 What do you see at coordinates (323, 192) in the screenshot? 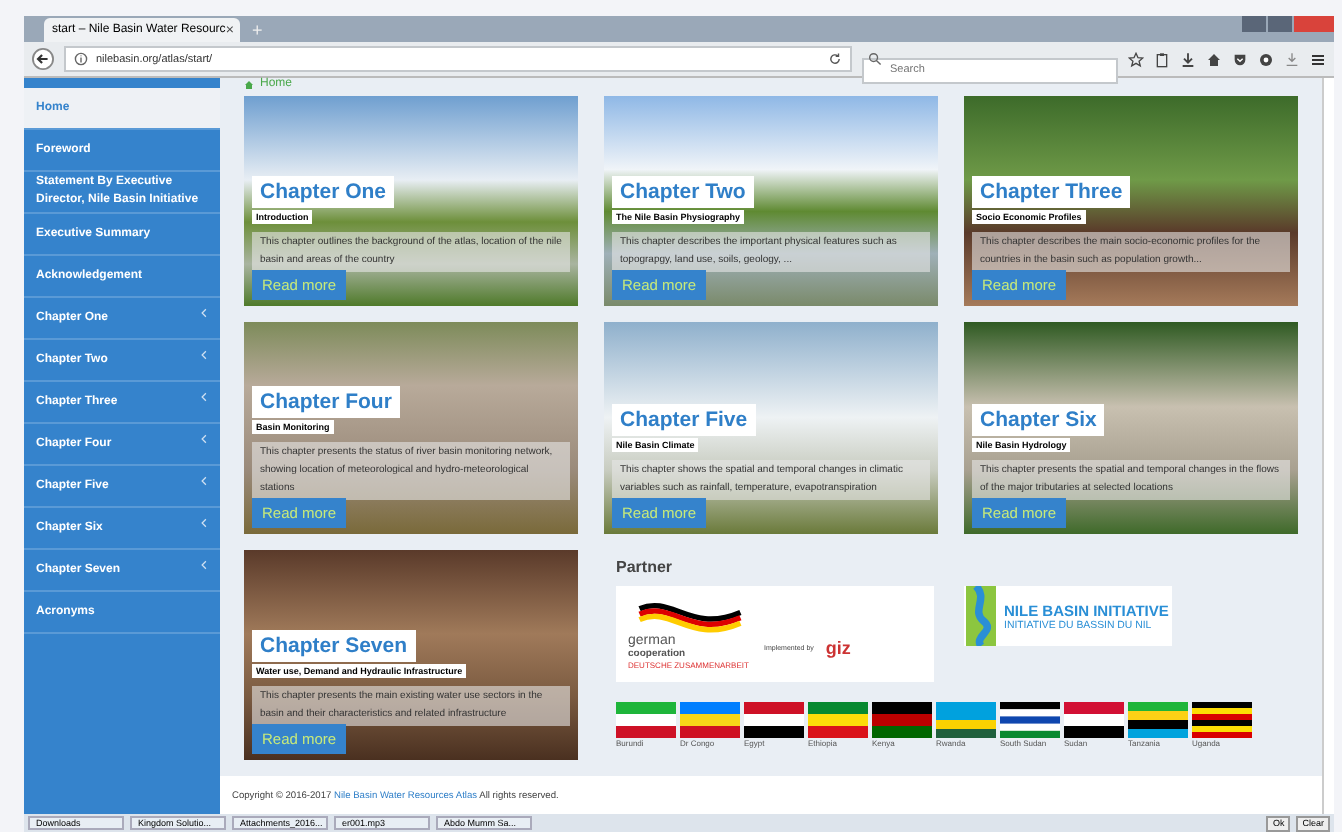
I see `chapter-title: Chapter One` at bounding box center [323, 192].